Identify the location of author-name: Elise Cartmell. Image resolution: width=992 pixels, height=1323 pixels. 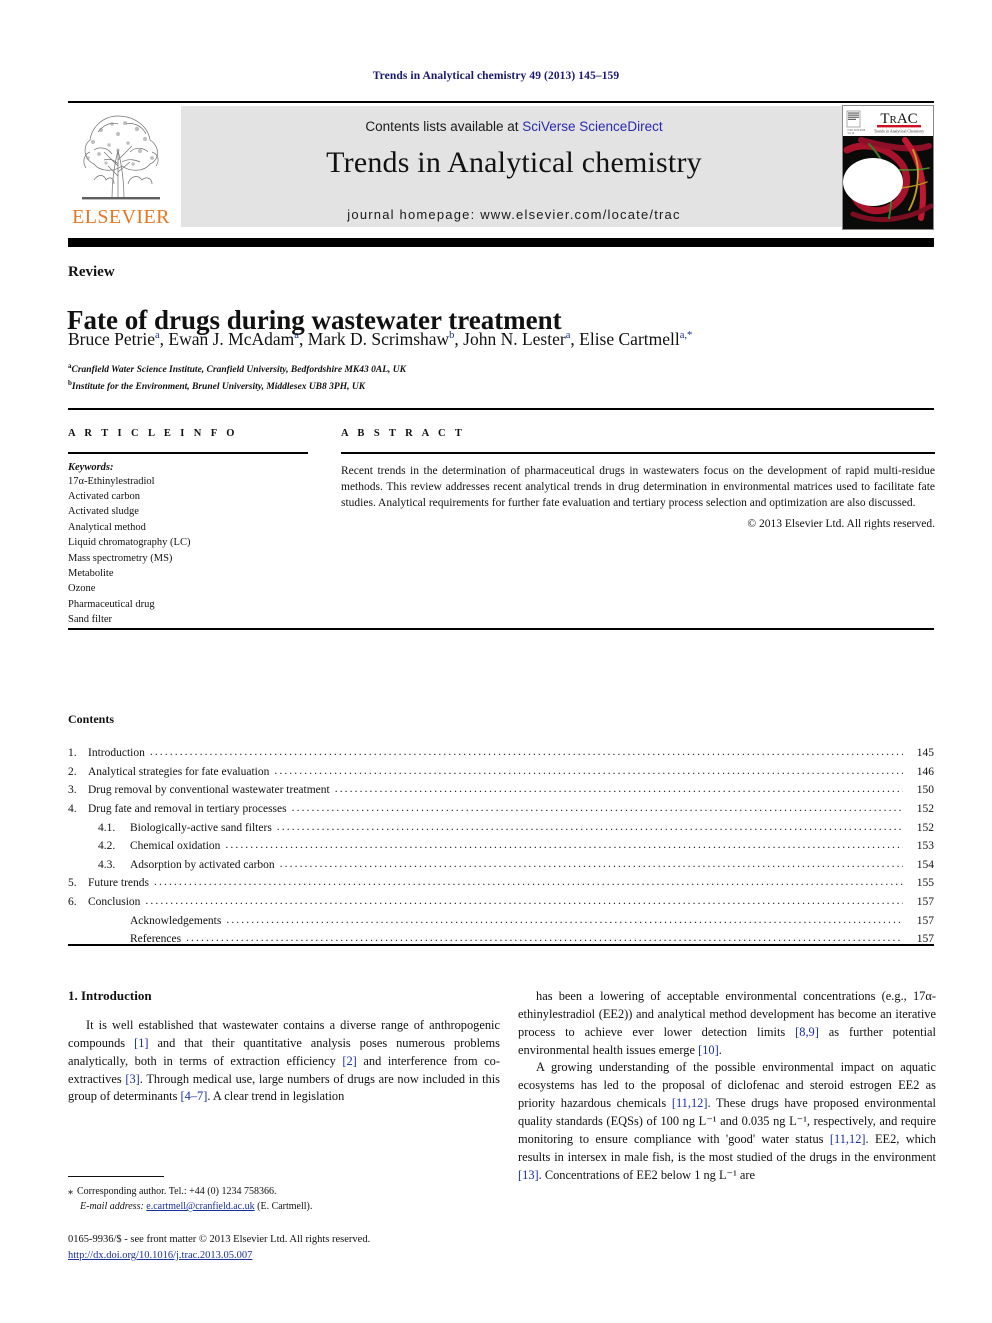
(629, 339).